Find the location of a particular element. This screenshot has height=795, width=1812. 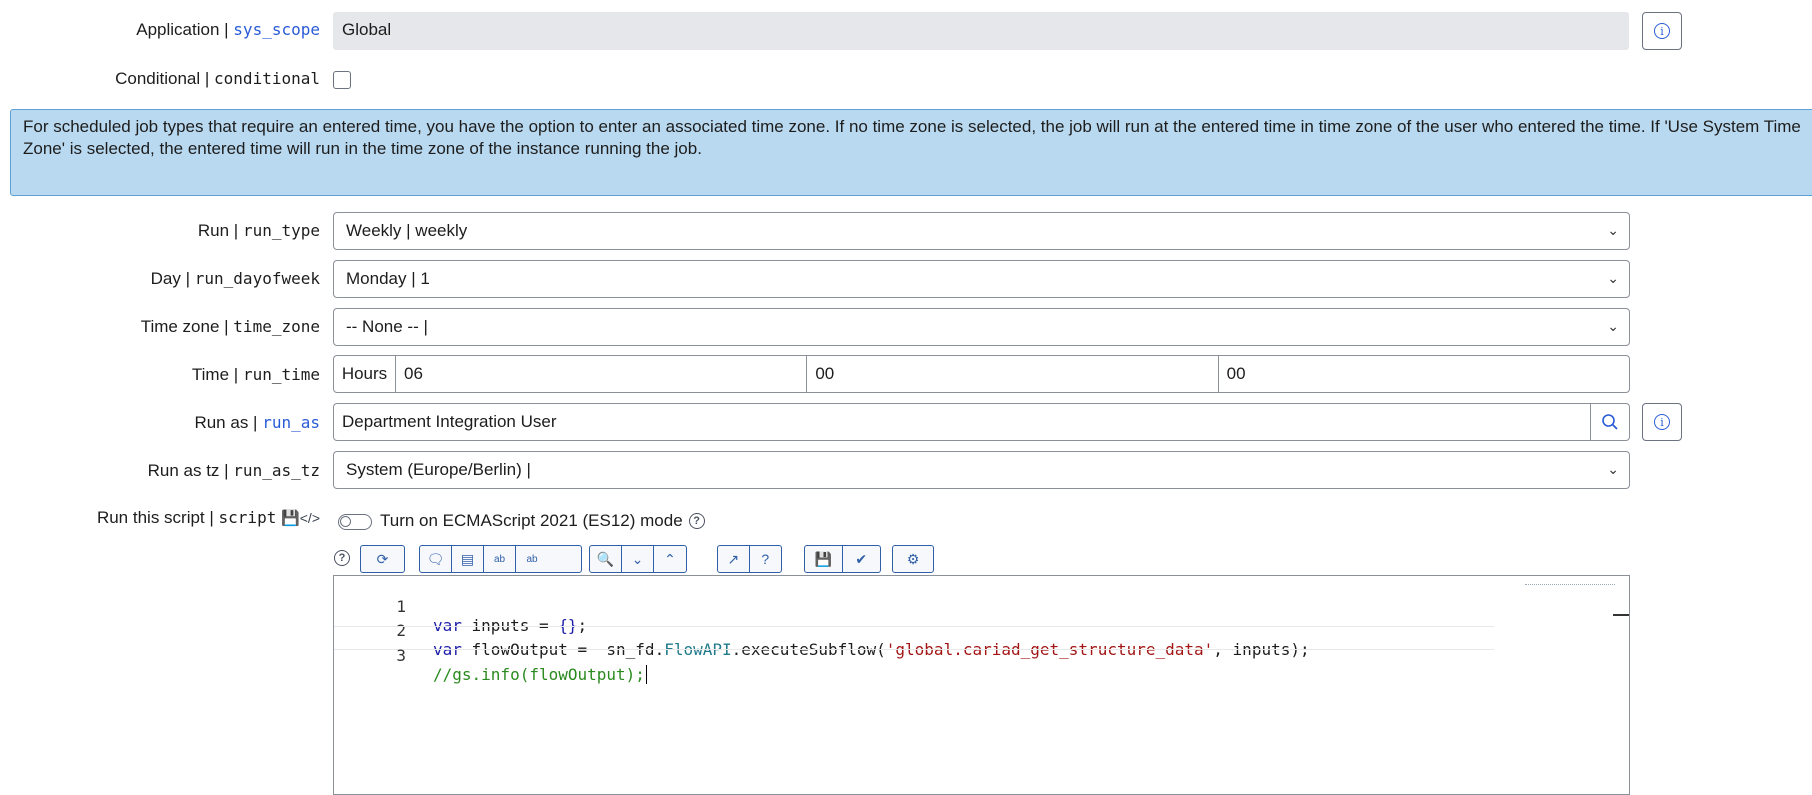

replace-icon: ab is located at coordinates (500, 559).